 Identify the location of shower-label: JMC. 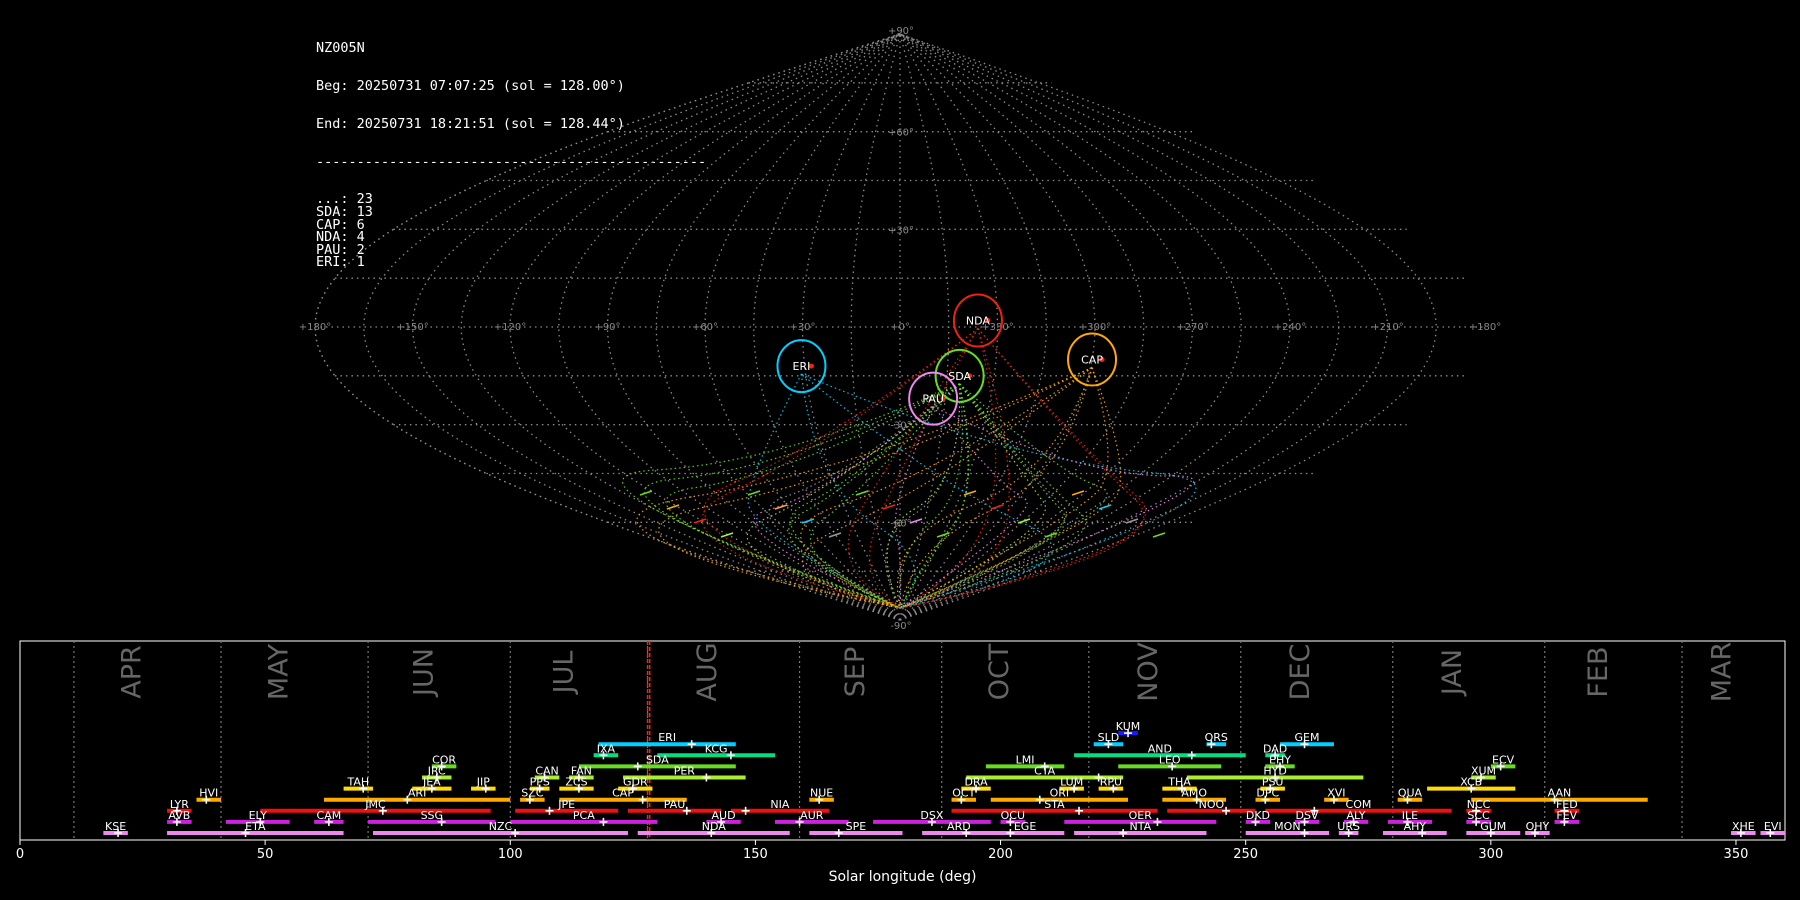
(375, 804).